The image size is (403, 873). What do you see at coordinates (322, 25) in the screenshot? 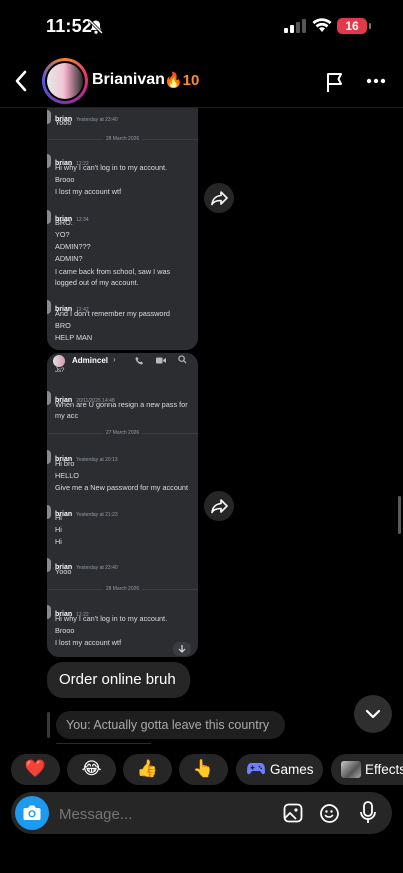
I see `wifi-icon` at bounding box center [322, 25].